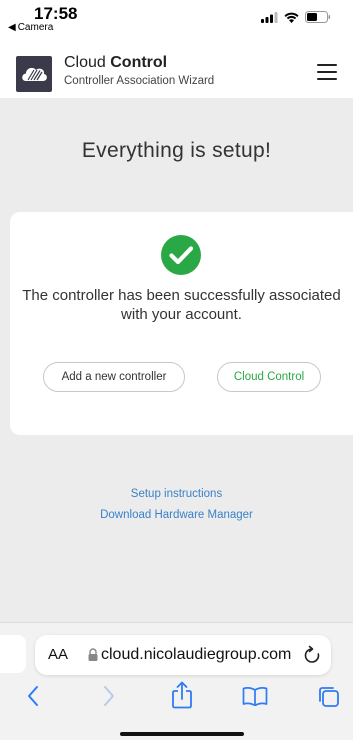  What do you see at coordinates (35, 27) in the screenshot?
I see `back-app-label: Camera` at bounding box center [35, 27].